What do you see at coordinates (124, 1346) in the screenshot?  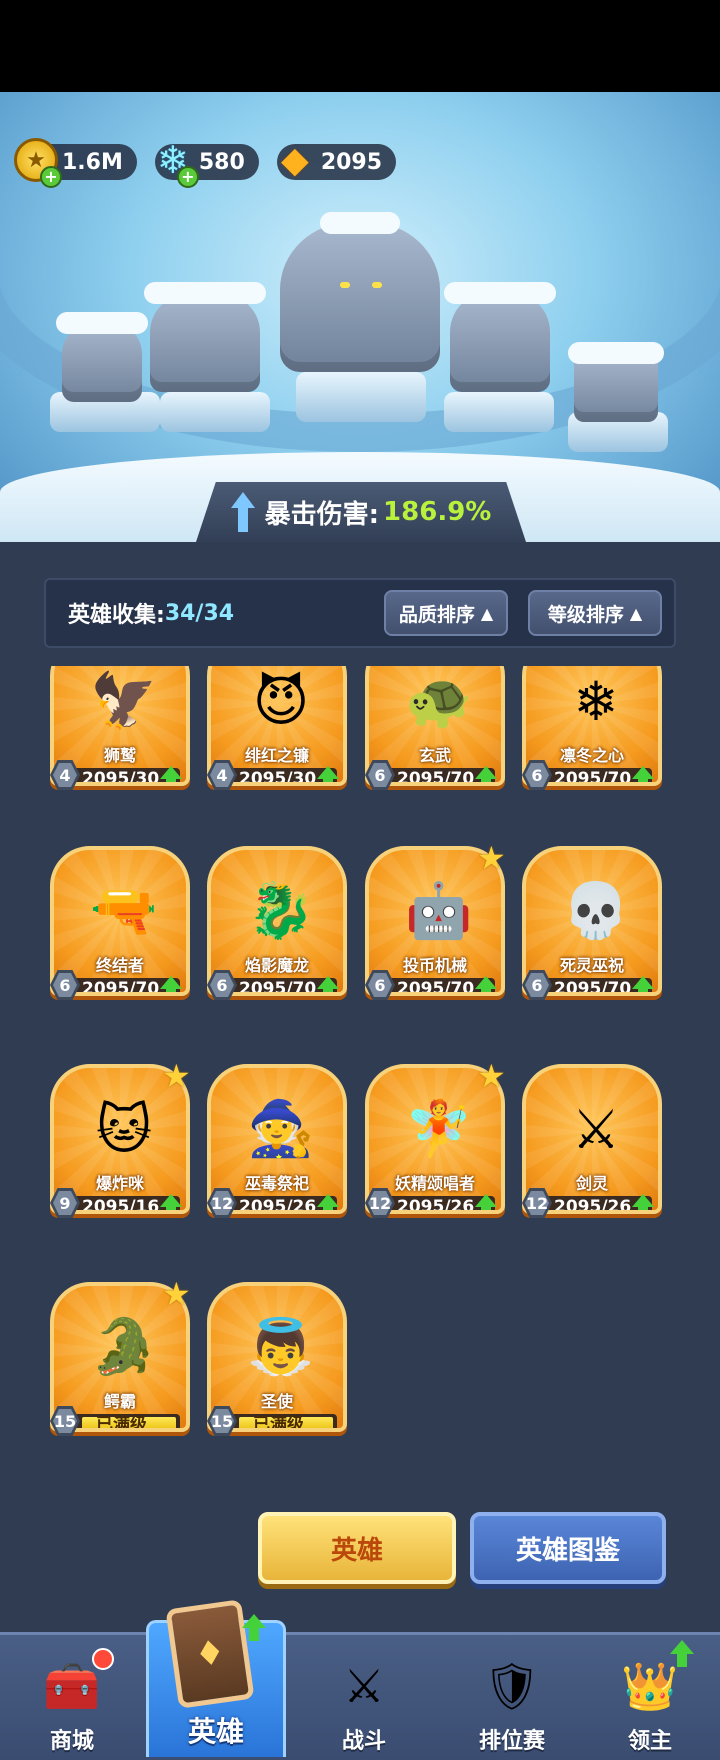 I see `crocodile-icon: 🐊` at bounding box center [124, 1346].